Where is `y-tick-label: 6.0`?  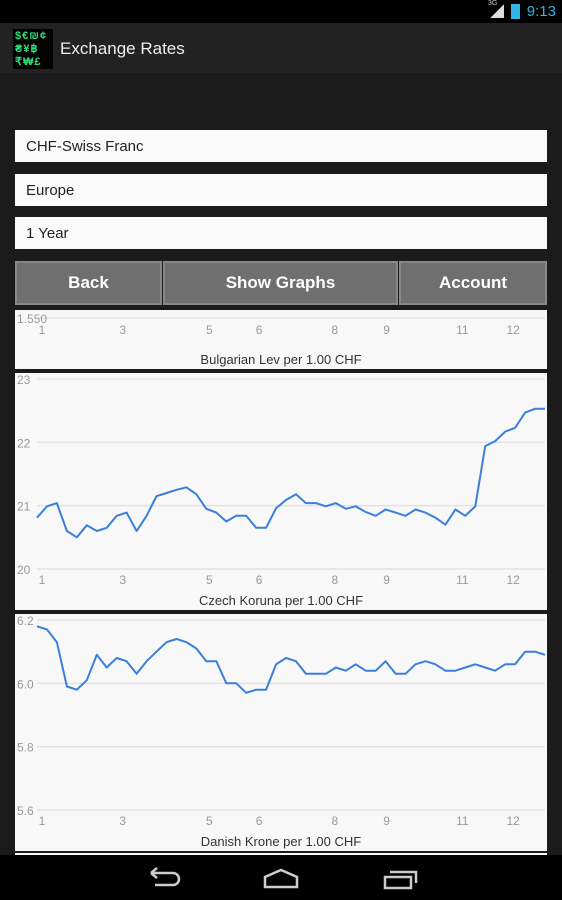 y-tick-label: 6.0 is located at coordinates (25, 684).